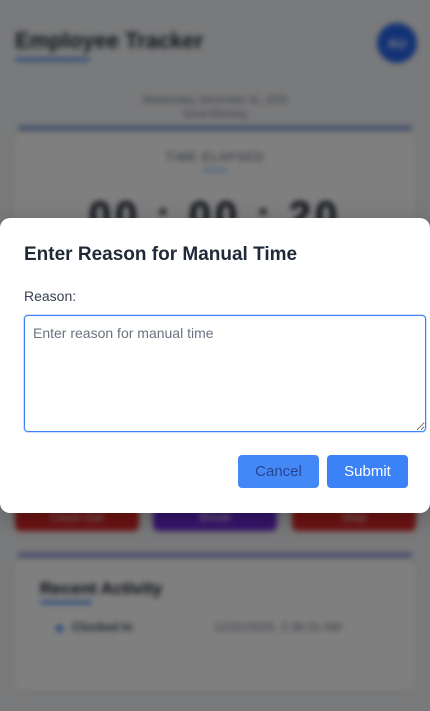  What do you see at coordinates (161, 254) in the screenshot?
I see `modal-title: Enter Reason for Manual Time` at bounding box center [161, 254].